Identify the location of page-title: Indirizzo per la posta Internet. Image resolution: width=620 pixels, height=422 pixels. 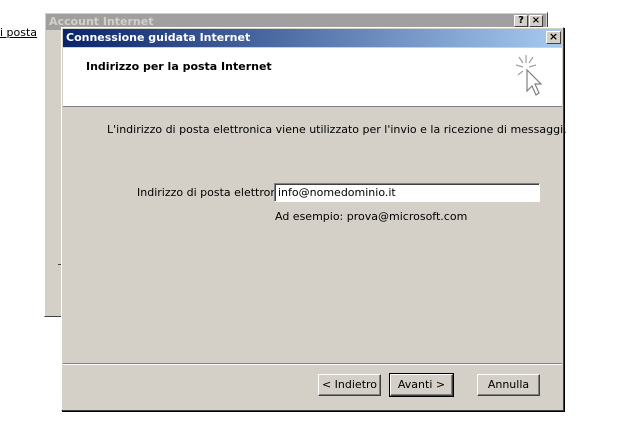
(179, 66).